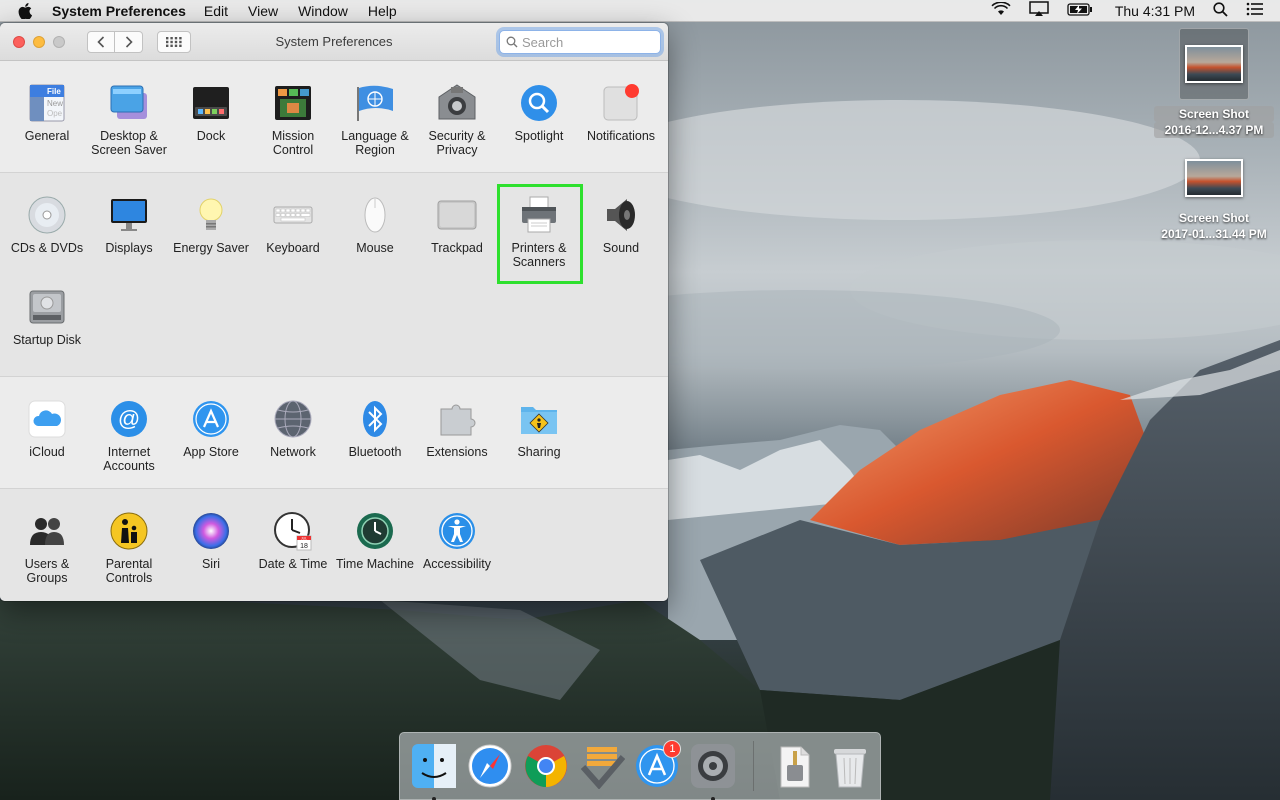  I want to click on app-menu: System Preferences, so click(119, 11).